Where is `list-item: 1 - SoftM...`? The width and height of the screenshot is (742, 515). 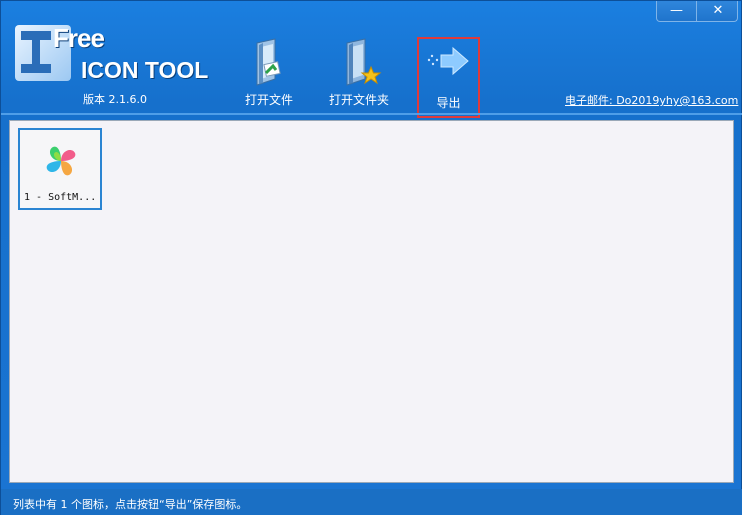 list-item: 1 - SoftM... is located at coordinates (60, 169).